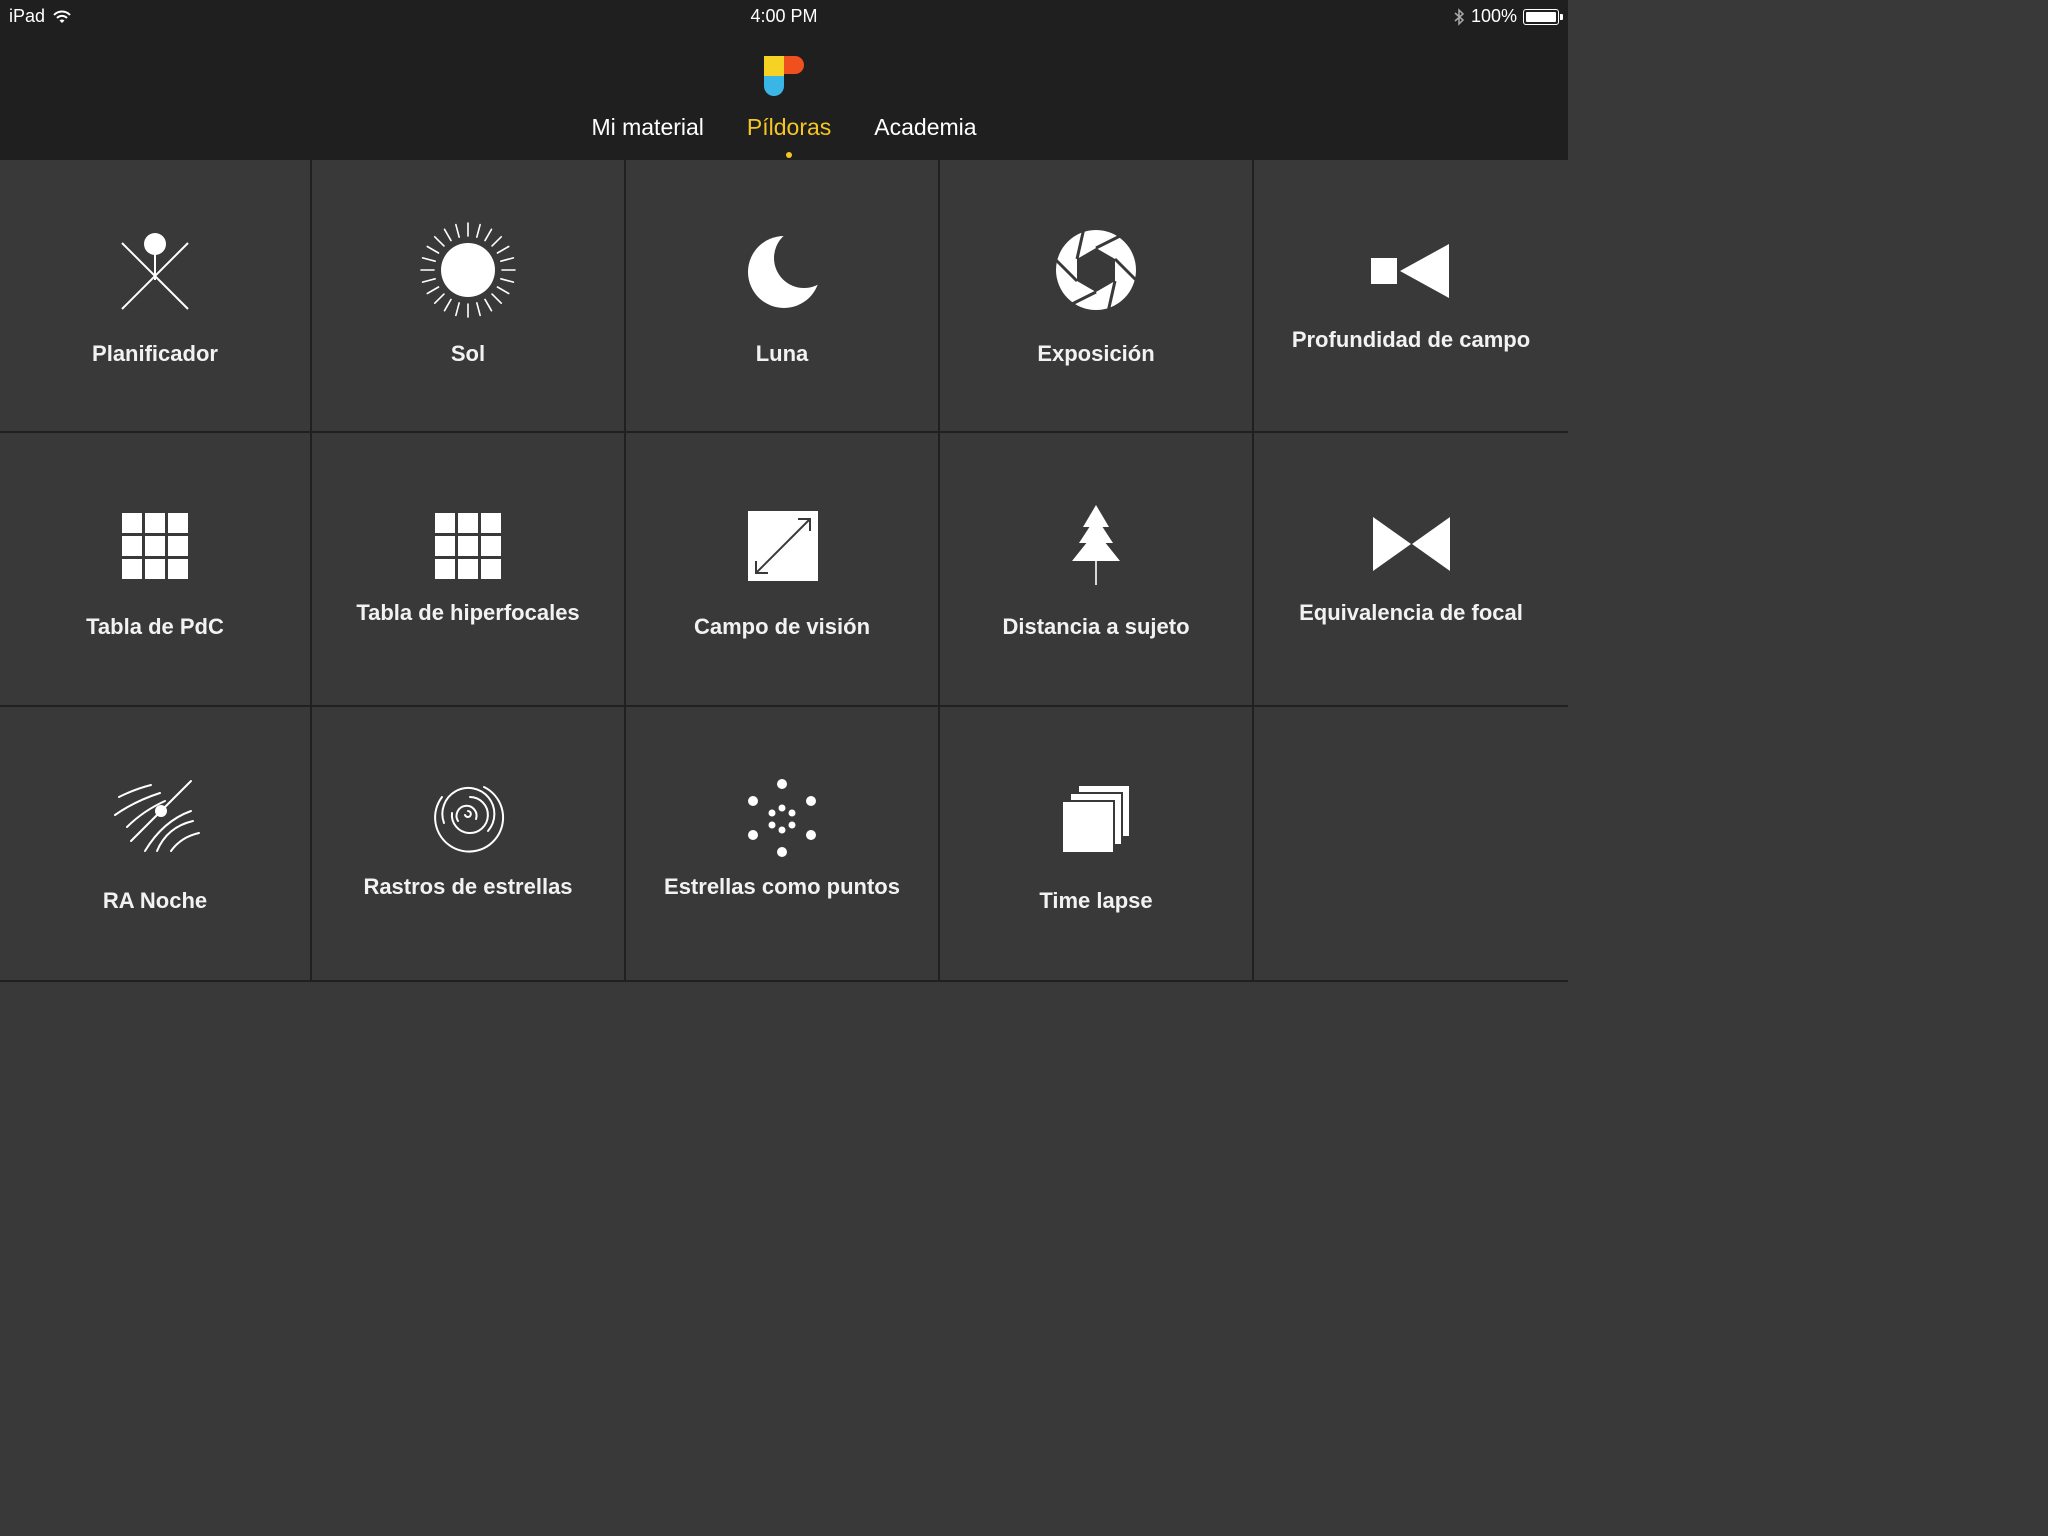 Image resolution: width=2048 pixels, height=1536 pixels. What do you see at coordinates (1410, 271) in the screenshot?
I see `depth-of-field-icon` at bounding box center [1410, 271].